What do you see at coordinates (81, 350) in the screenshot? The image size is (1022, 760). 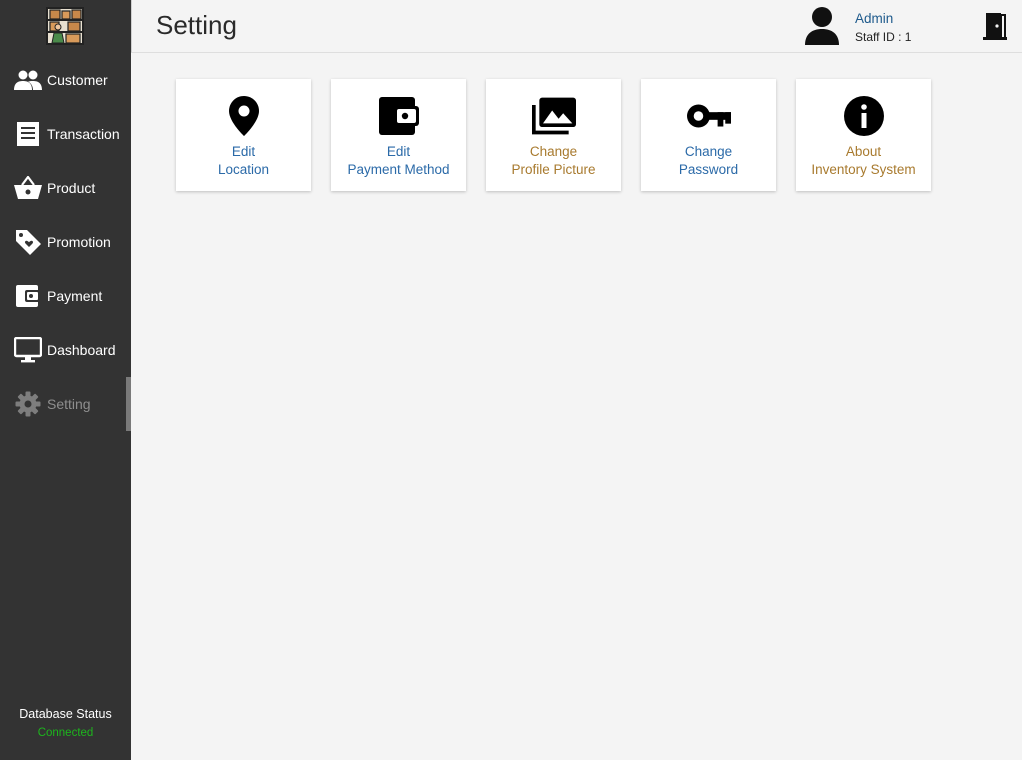 I see `sidebar-item-label: Dashboard` at bounding box center [81, 350].